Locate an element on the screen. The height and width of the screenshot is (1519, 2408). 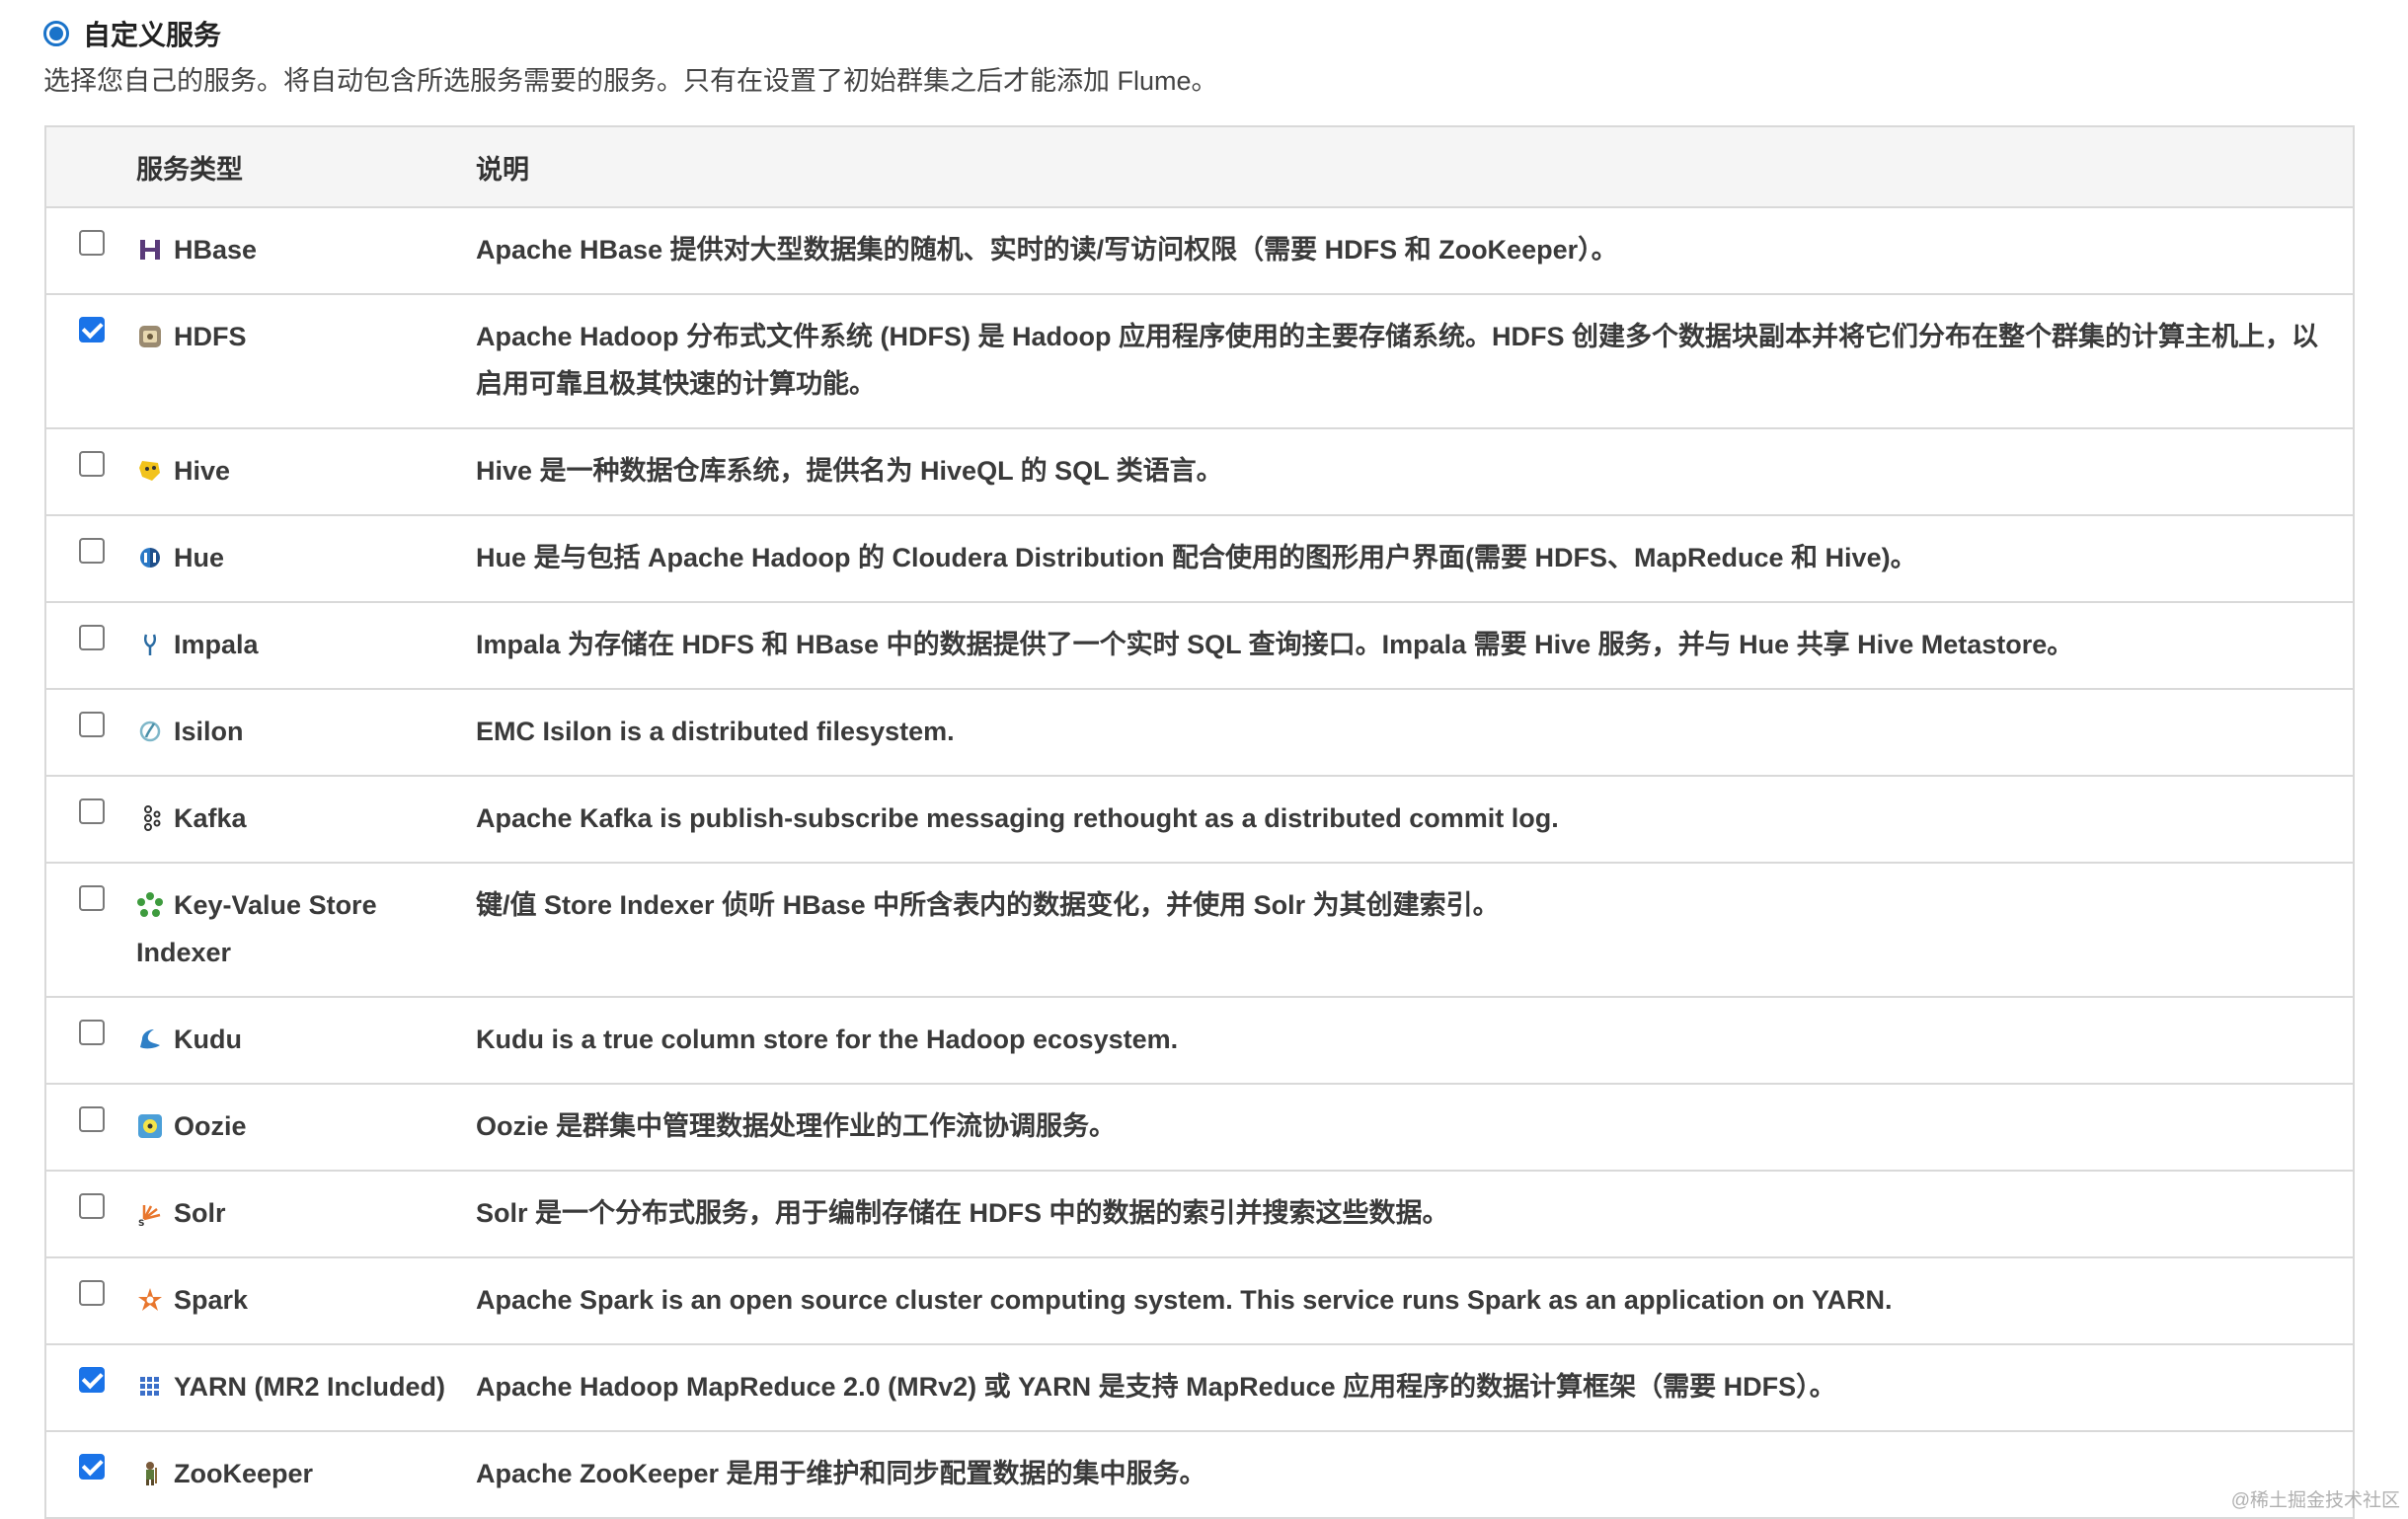
checkbox-hue is located at coordinates (92, 551).